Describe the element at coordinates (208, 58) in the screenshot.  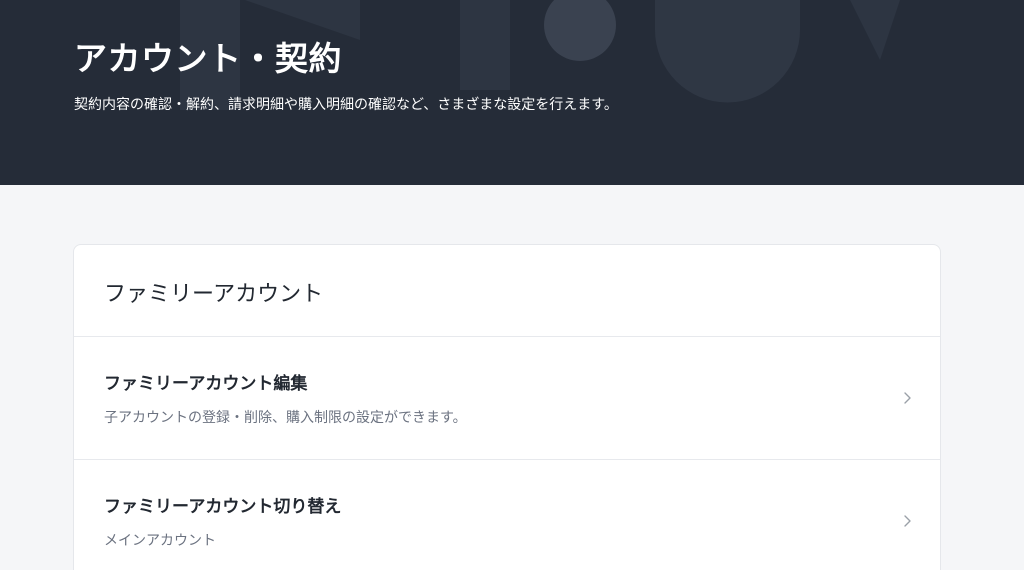
I see `page-title: アカウント・契約` at that location.